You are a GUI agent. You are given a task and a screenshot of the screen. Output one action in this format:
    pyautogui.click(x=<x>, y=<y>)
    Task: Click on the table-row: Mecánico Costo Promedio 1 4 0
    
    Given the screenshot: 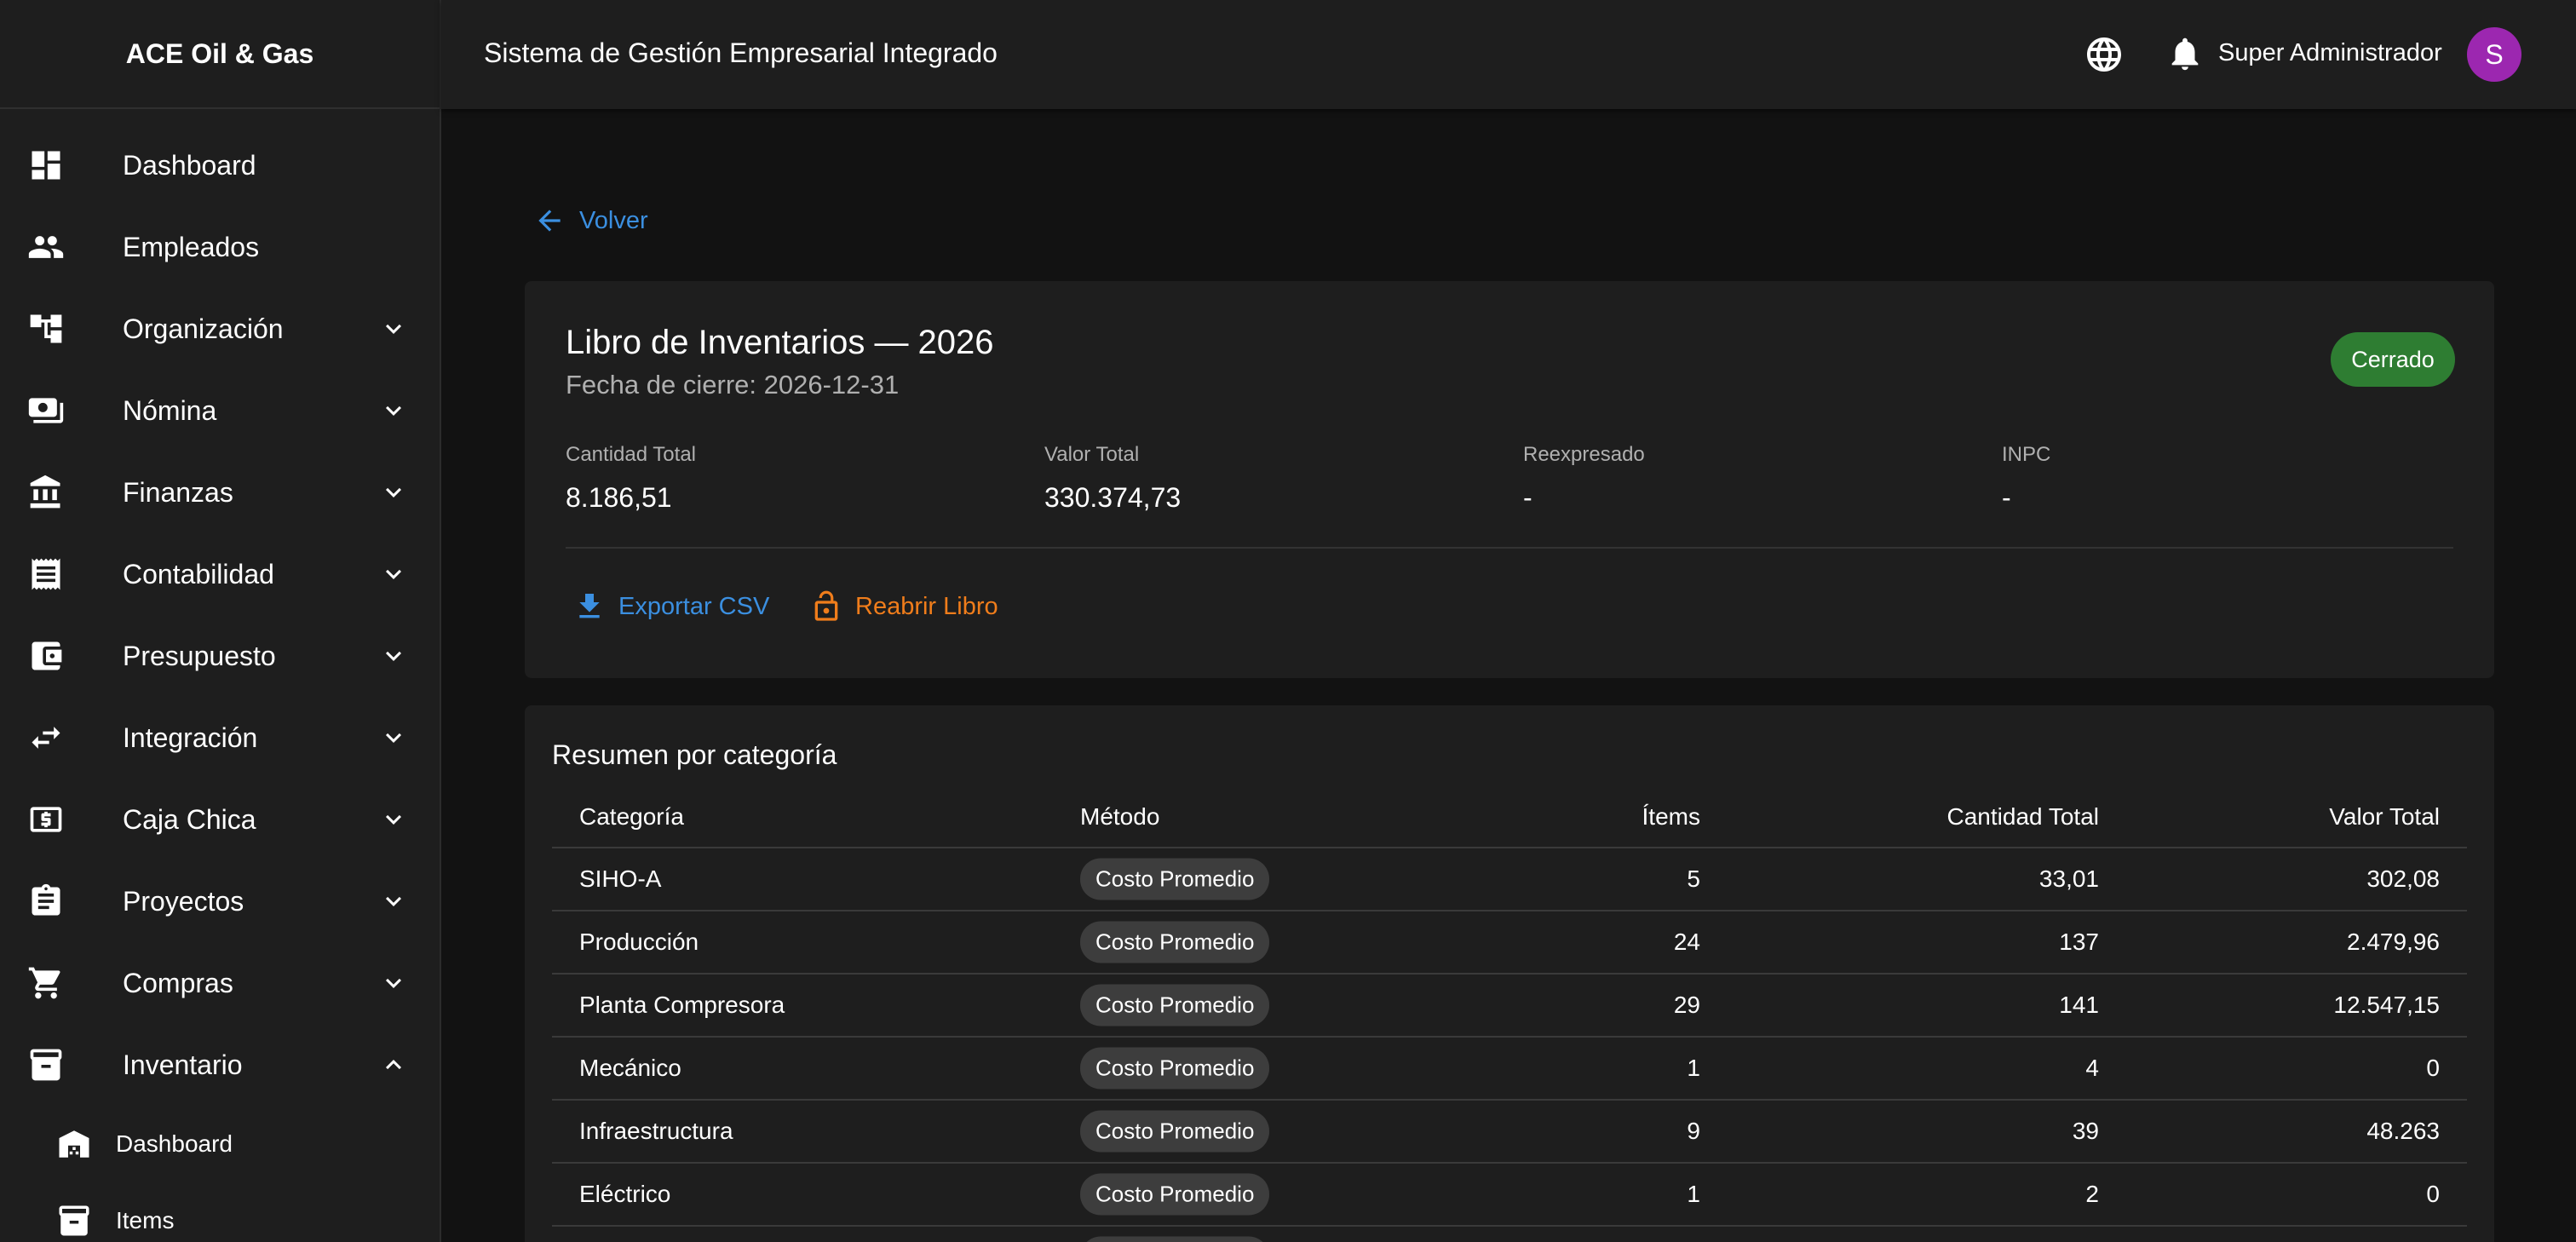 What is the action you would take?
    pyautogui.click(x=1510, y=1069)
    